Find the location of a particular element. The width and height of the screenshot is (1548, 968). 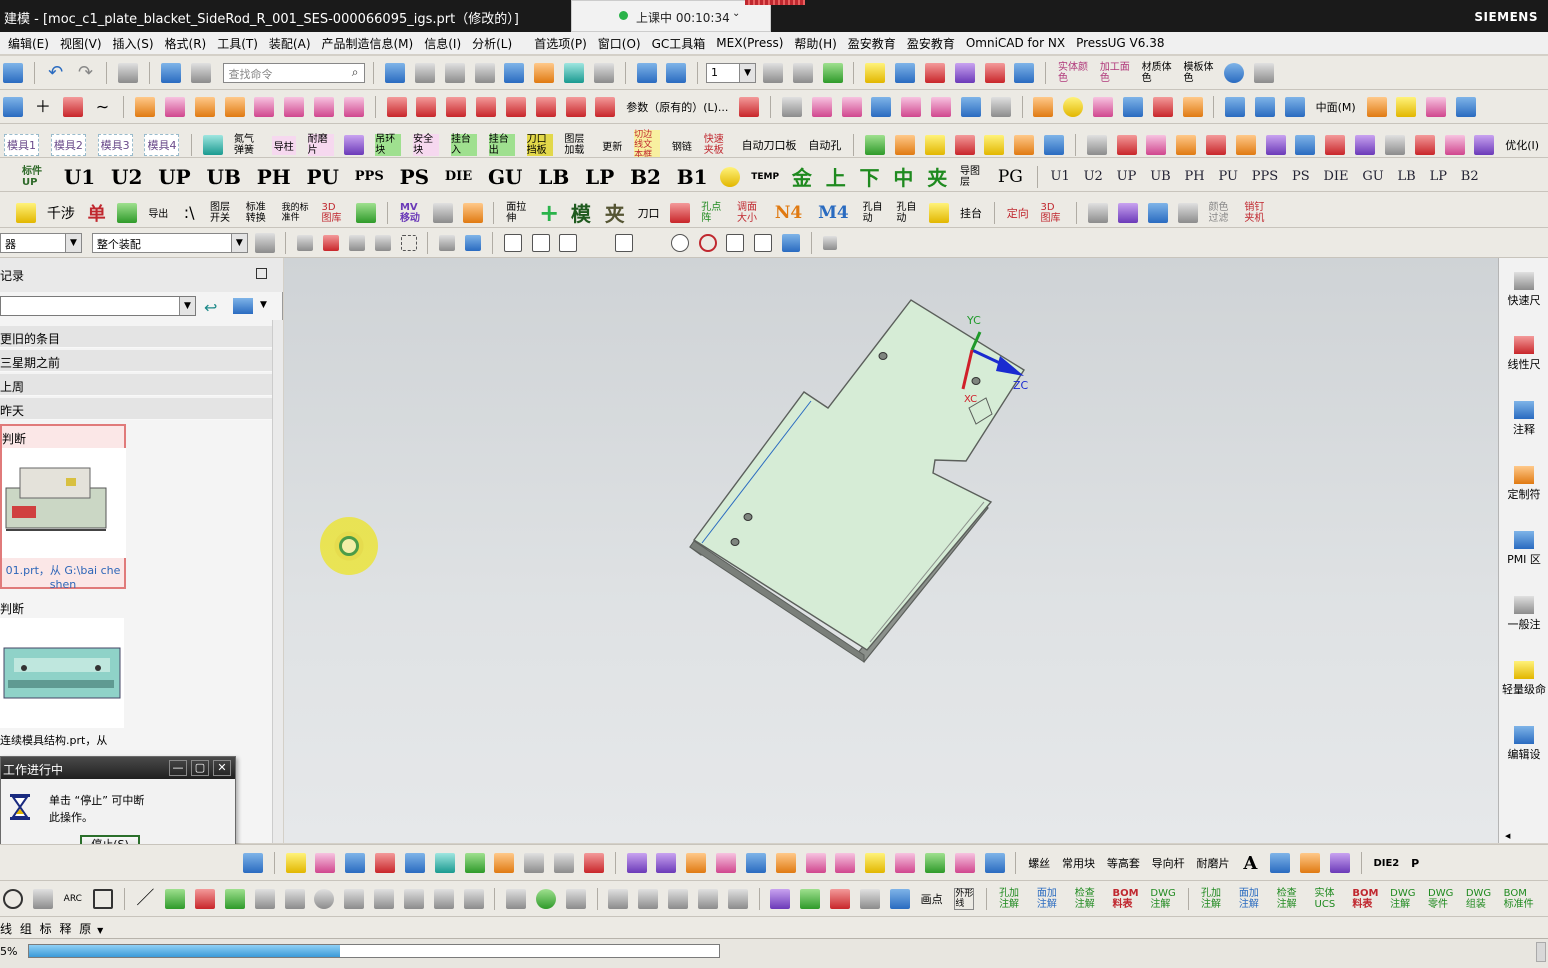

waveform-icon is located at coordinates (869, 899).